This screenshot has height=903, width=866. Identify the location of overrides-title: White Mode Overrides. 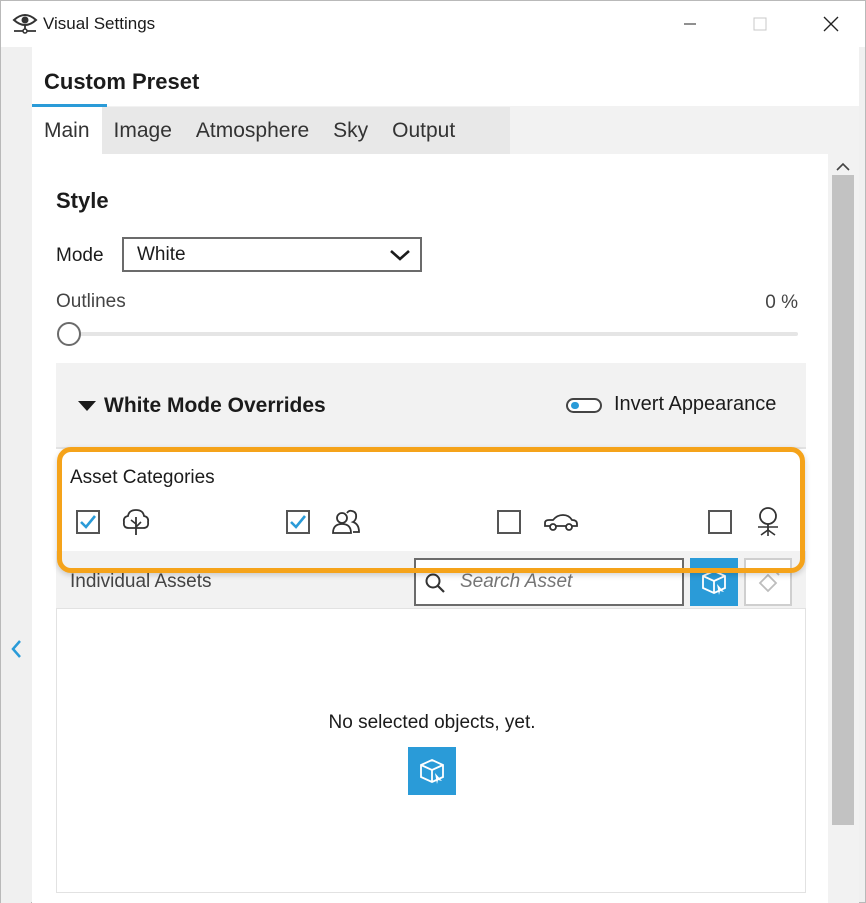
(215, 405).